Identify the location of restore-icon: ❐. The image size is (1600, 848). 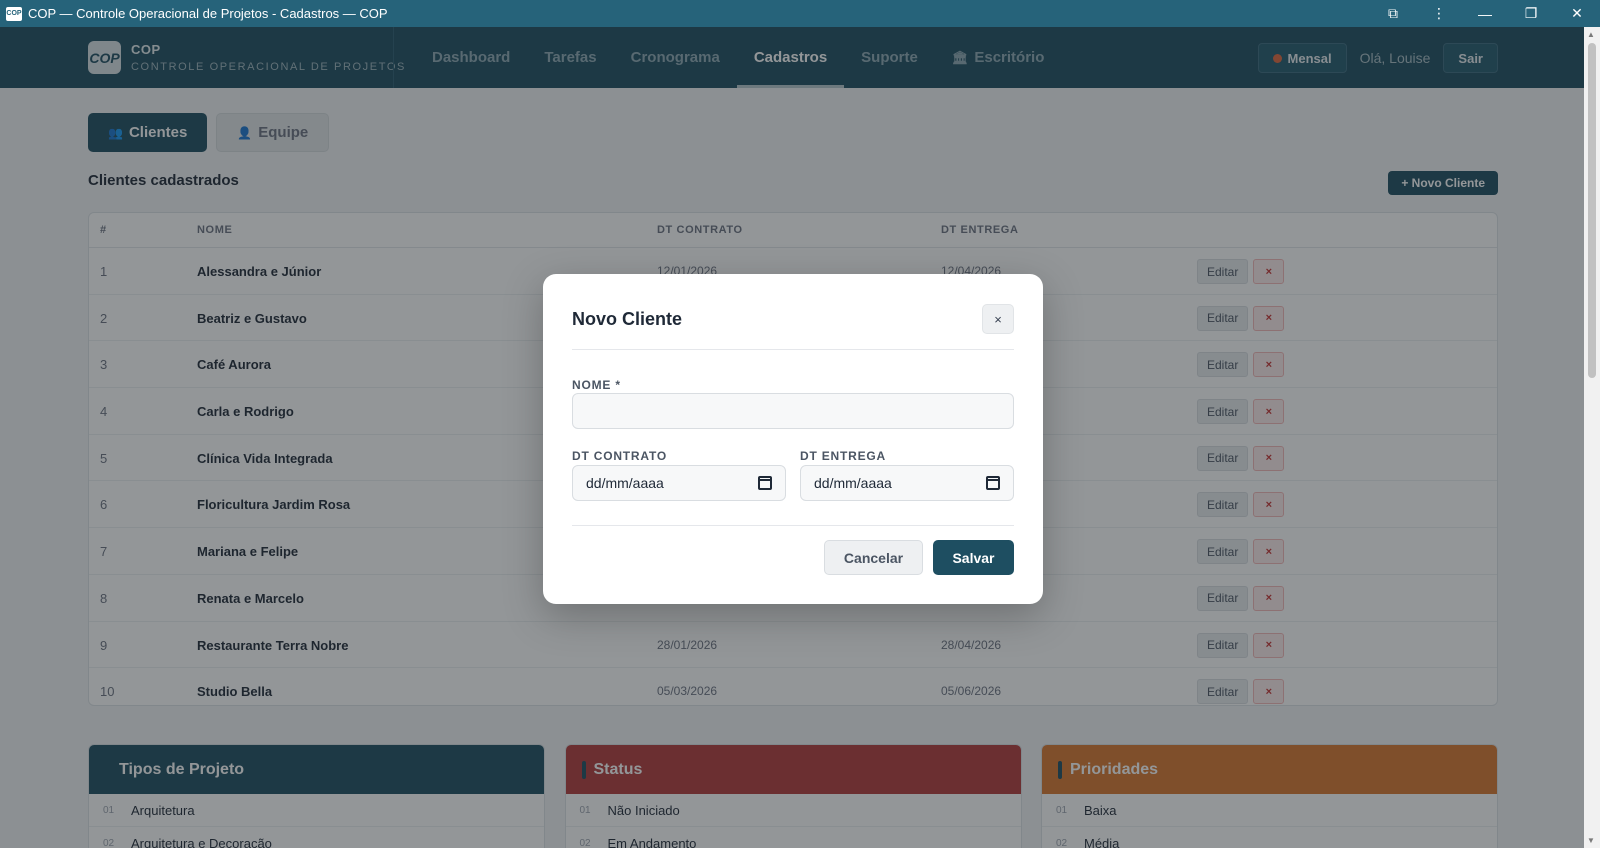
(1531, 13).